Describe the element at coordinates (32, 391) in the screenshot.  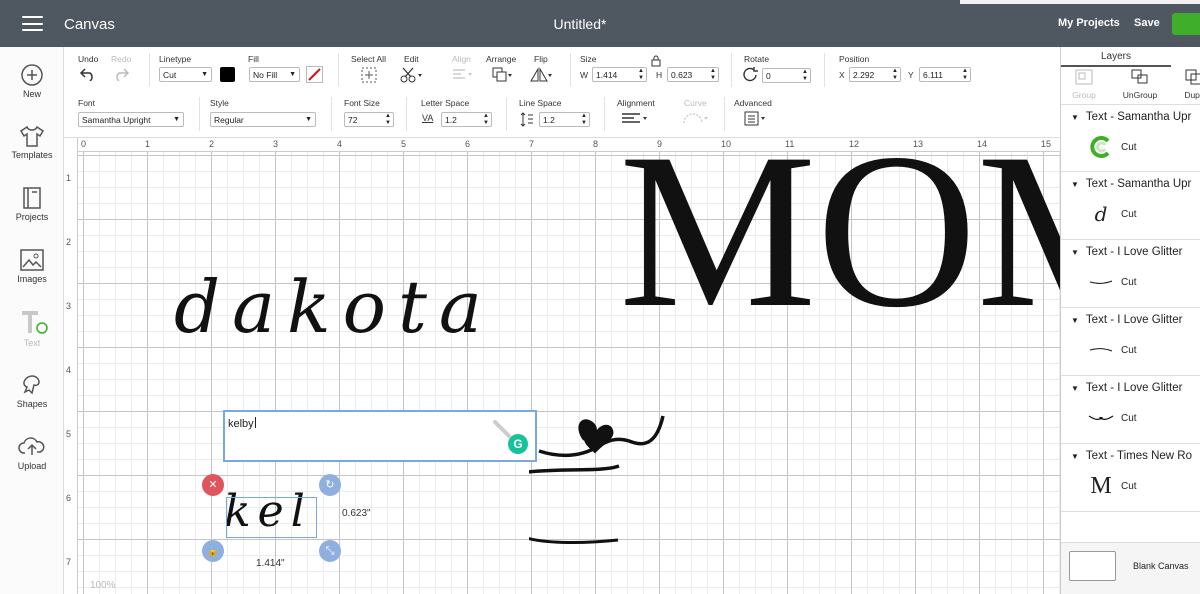
I see `sidebar-item-shapes: Shapes` at that location.